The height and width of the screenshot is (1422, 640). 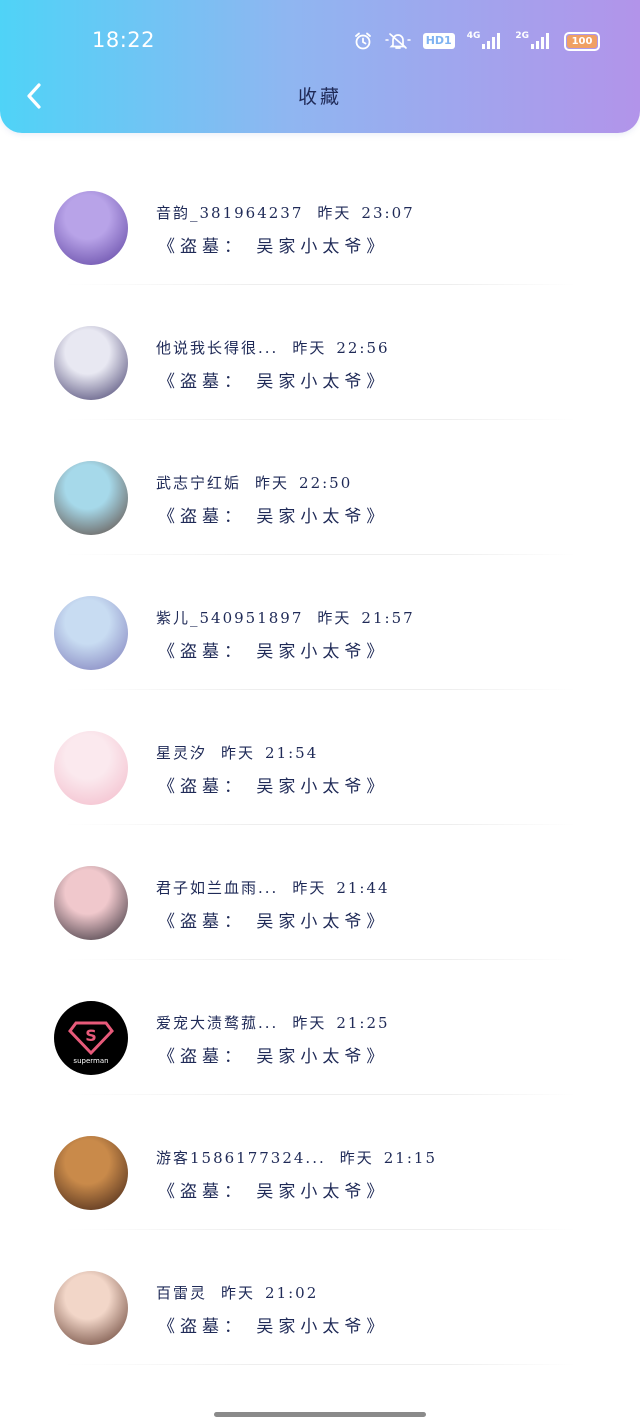 I want to click on list-item: 星灵汐 昨天 21:54 《盗墓： 吴家小太爷》, so click(x=320, y=757).